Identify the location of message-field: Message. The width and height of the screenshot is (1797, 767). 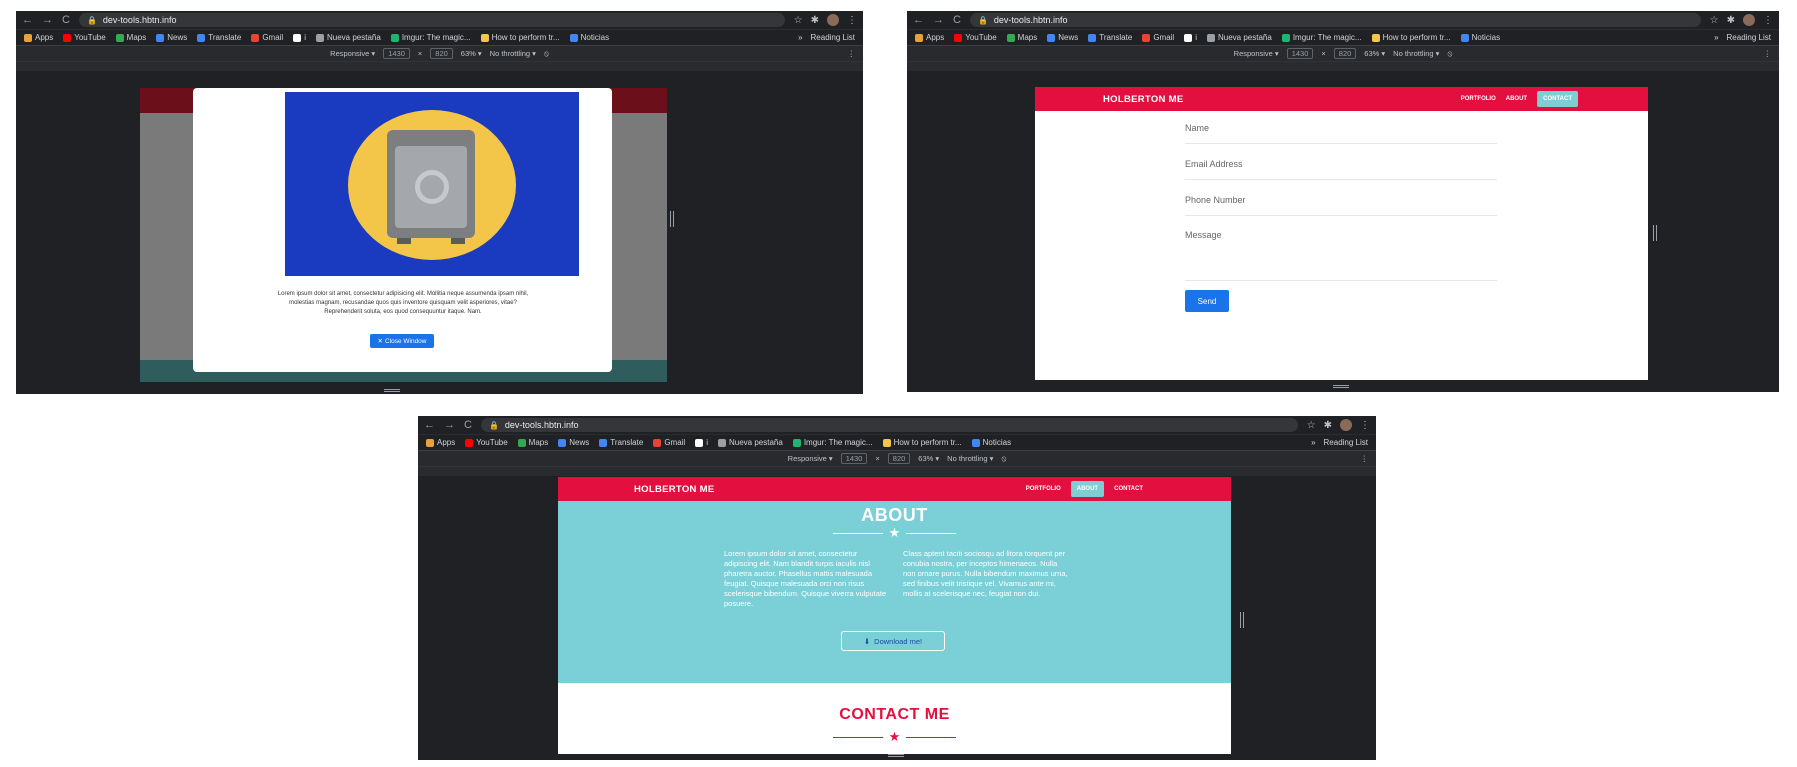
(1341, 255).